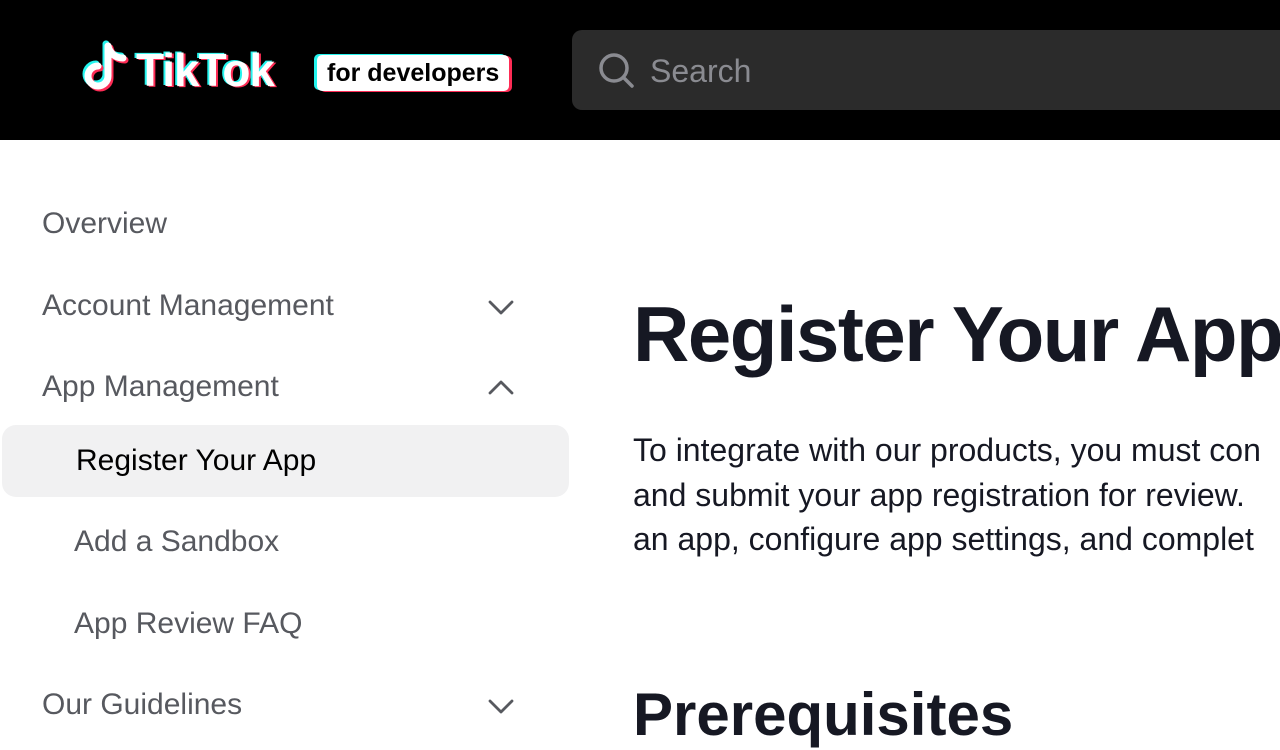 This screenshot has width=1280, height=750. What do you see at coordinates (286, 705) in the screenshot?
I see `sidebar-item-our-guidelines: Our Guidelines` at bounding box center [286, 705].